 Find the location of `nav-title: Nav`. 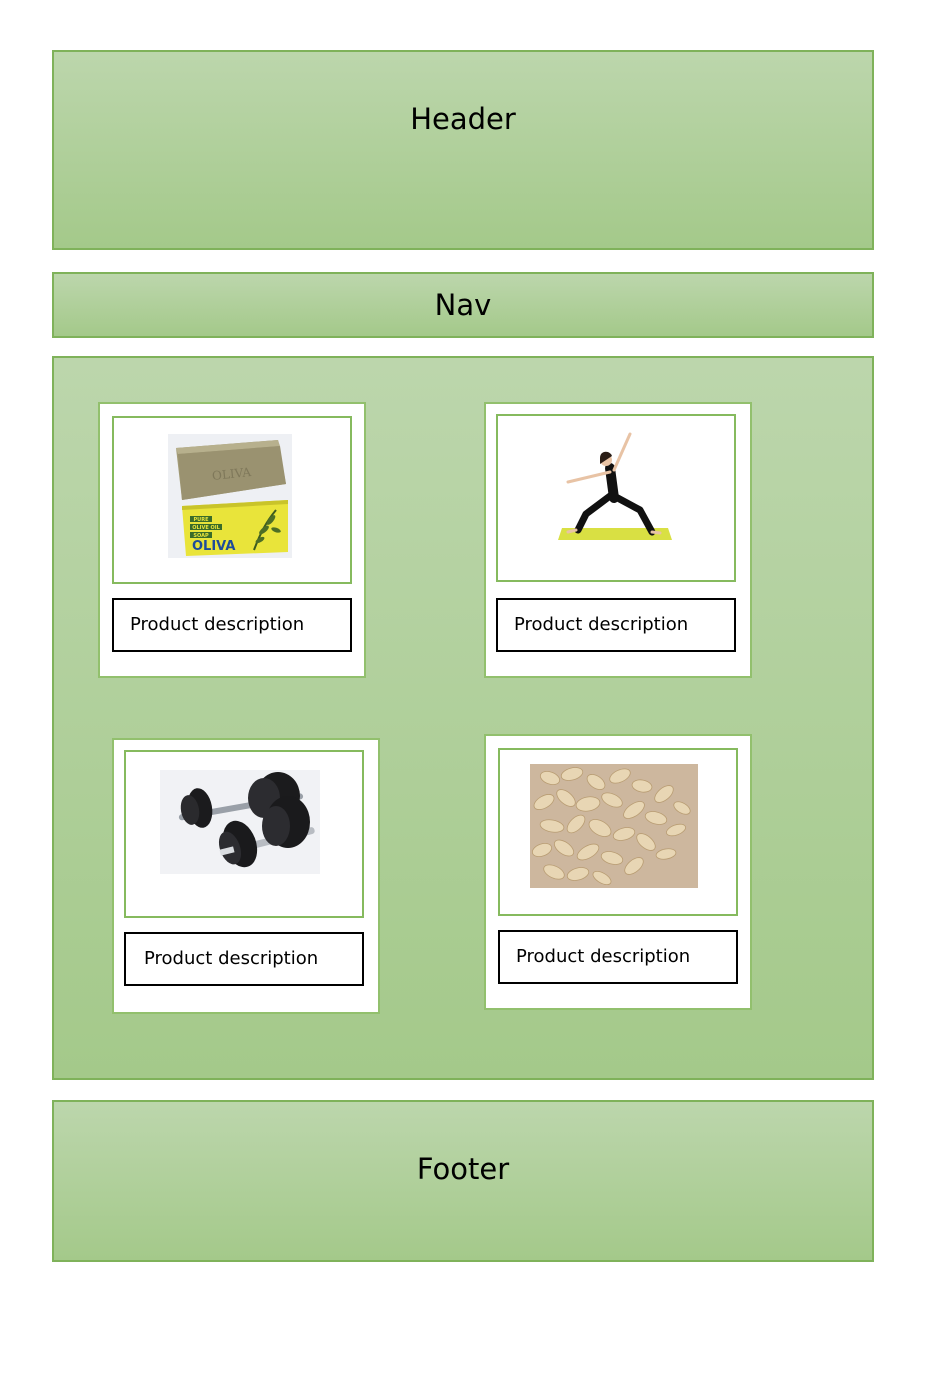

nav-title: Nav is located at coordinates (463, 305).